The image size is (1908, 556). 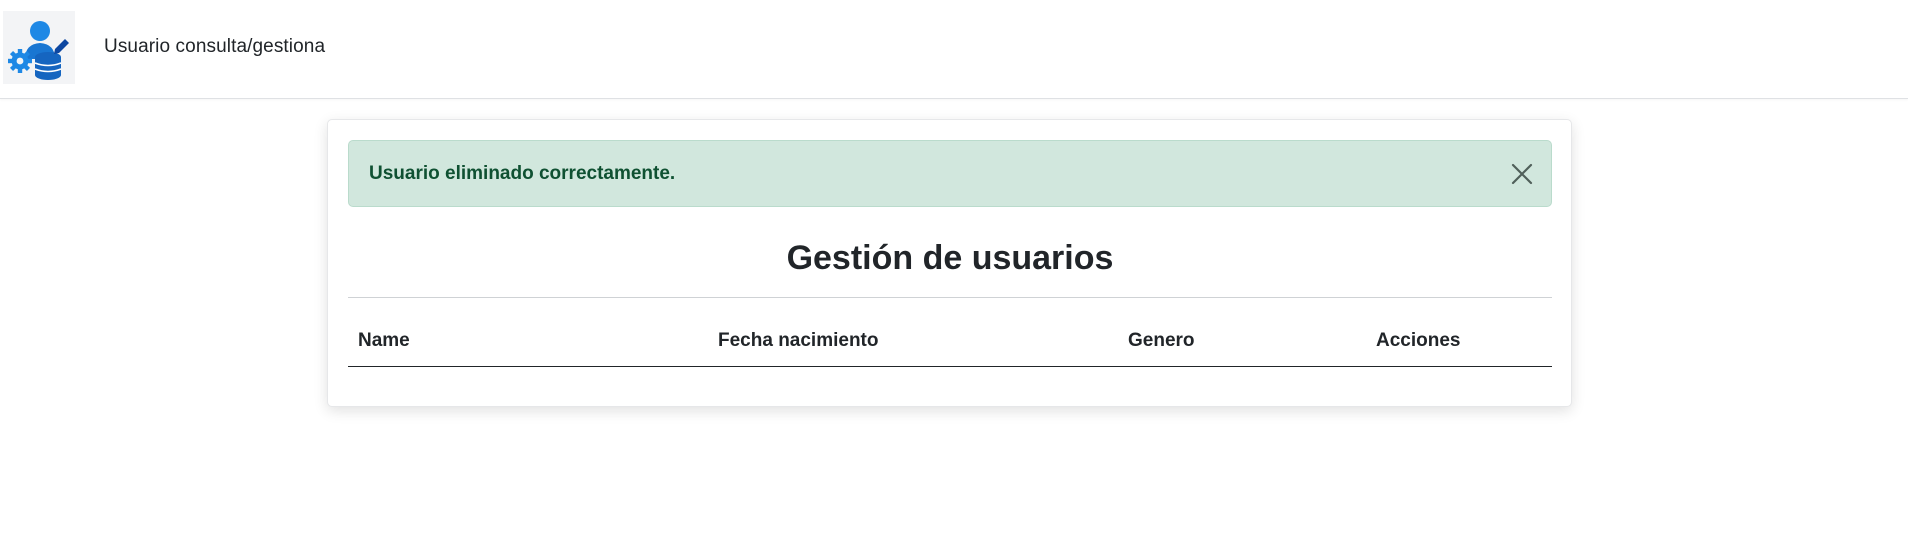 I want to click on column-header-birthdate: Fecha nacimiento, so click(x=798, y=341).